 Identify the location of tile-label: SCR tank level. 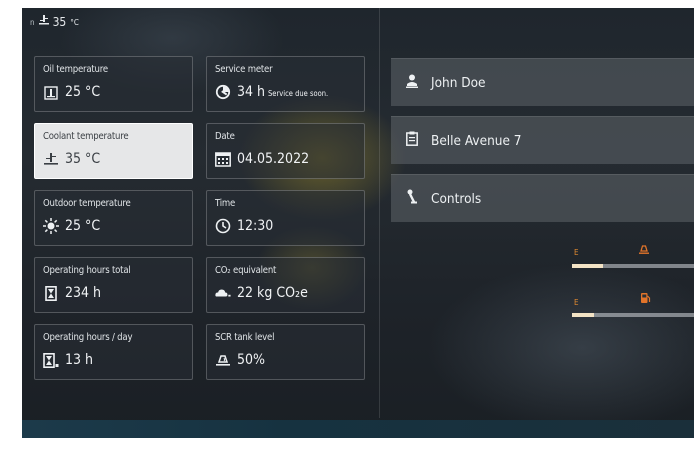
(245, 337).